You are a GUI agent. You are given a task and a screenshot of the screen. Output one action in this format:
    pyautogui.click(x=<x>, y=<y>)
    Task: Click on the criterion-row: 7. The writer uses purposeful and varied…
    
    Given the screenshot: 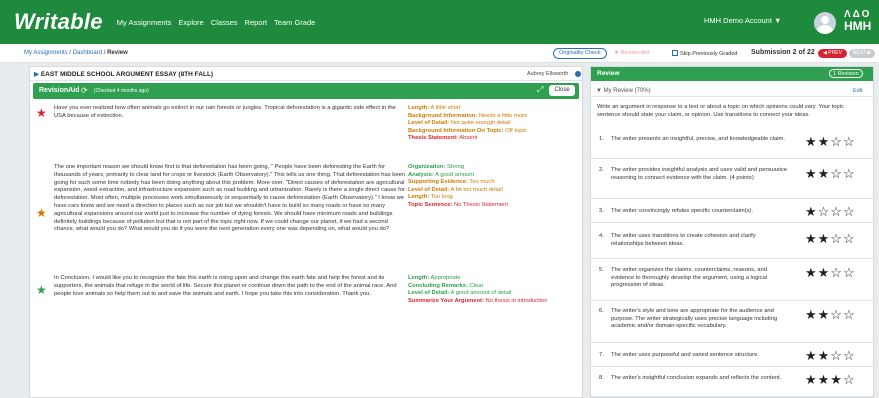 What is the action you would take?
    pyautogui.click(x=732, y=355)
    